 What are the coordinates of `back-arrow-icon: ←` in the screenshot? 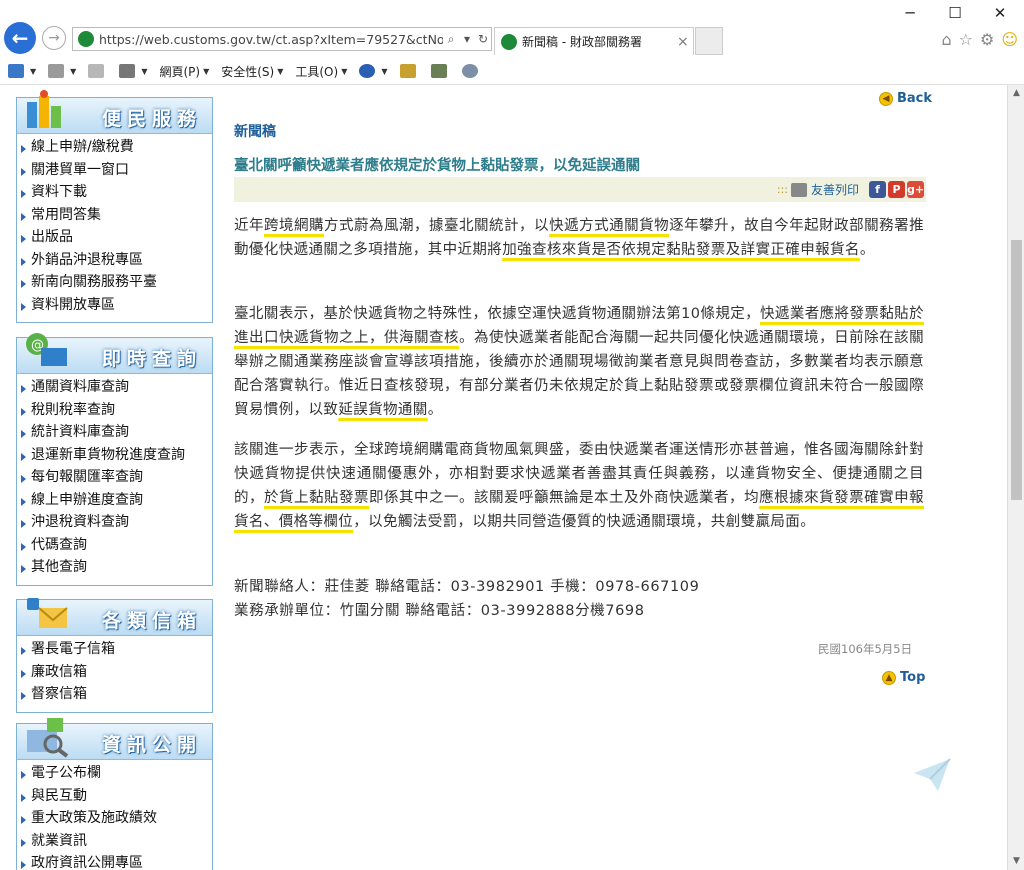 It's located at (20, 38).